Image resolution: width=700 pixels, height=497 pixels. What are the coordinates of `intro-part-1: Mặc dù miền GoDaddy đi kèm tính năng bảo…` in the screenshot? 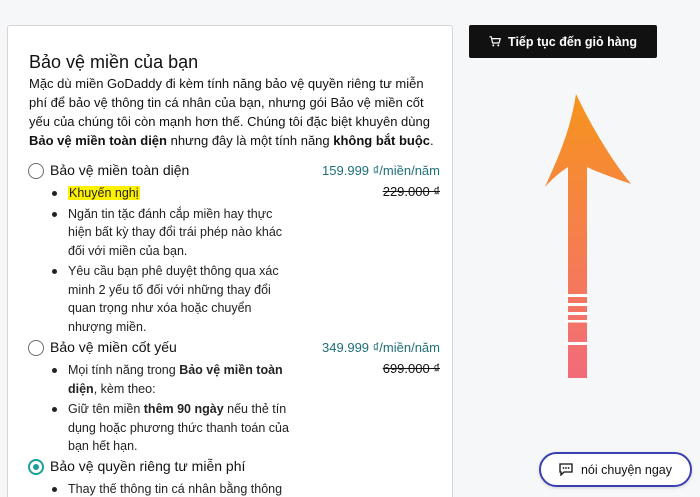 It's located at (229, 102).